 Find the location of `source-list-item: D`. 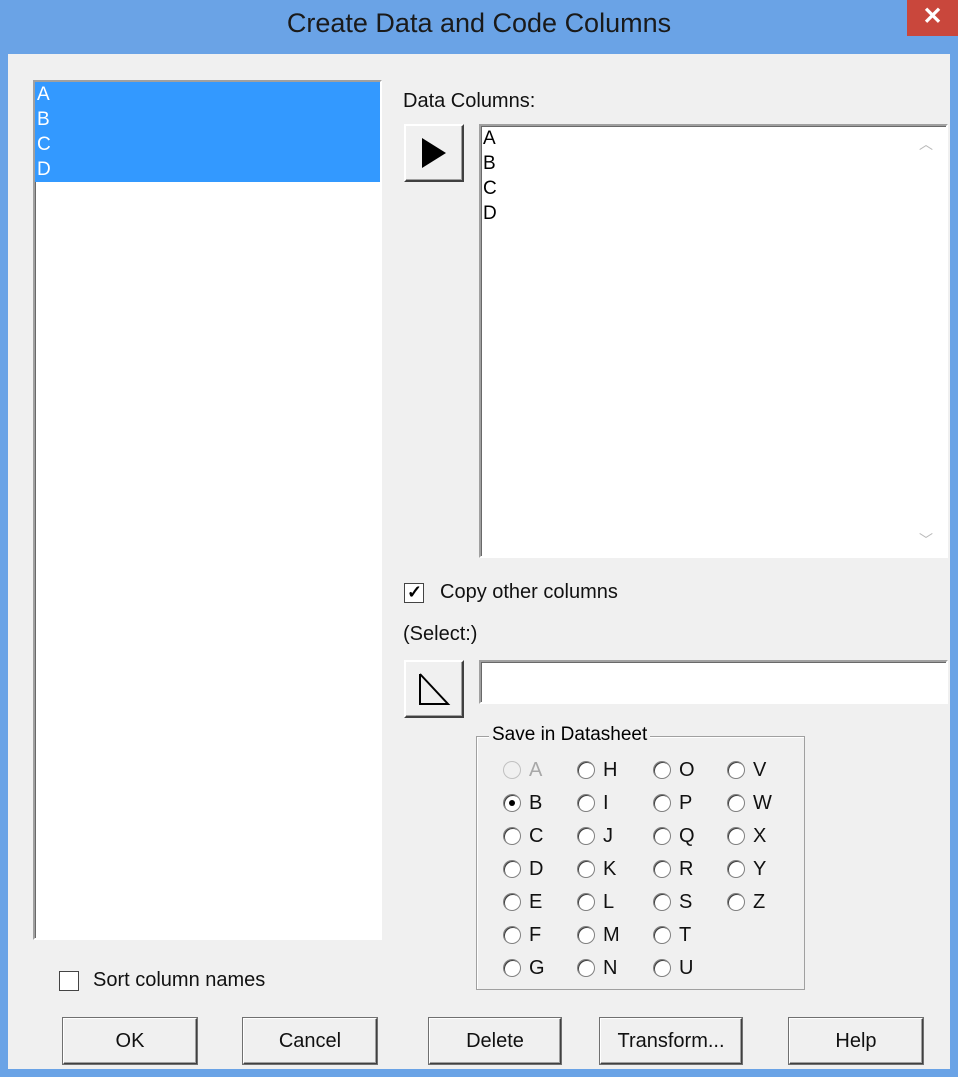

source-list-item: D is located at coordinates (207, 169).